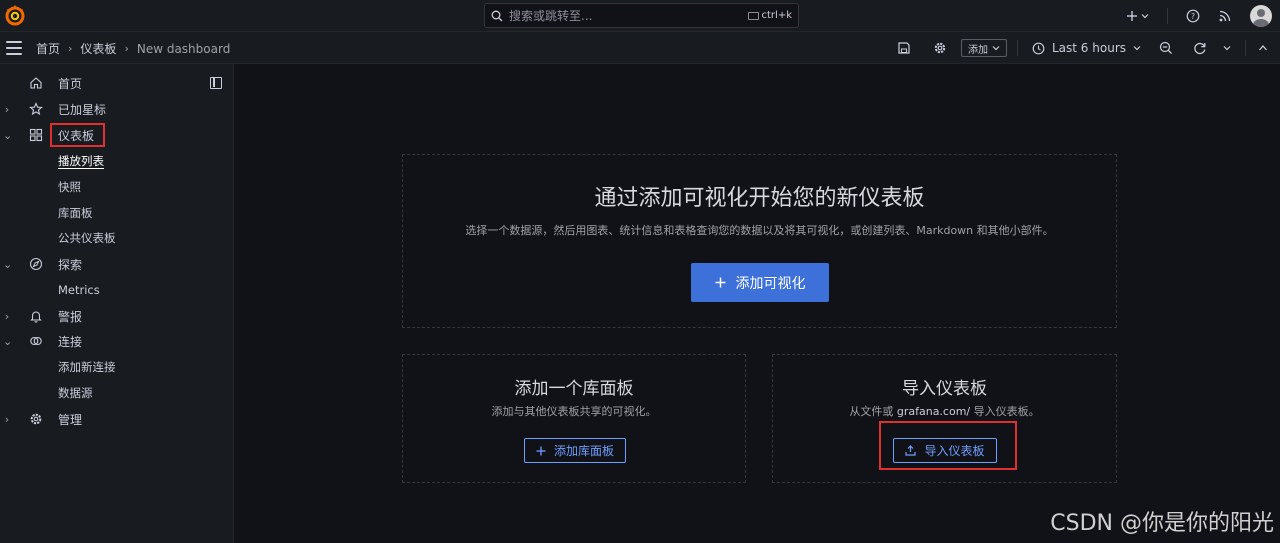 This screenshot has width=1280, height=543. I want to click on search-input: 搜索或跳转至... ctrl+k, so click(641, 15).